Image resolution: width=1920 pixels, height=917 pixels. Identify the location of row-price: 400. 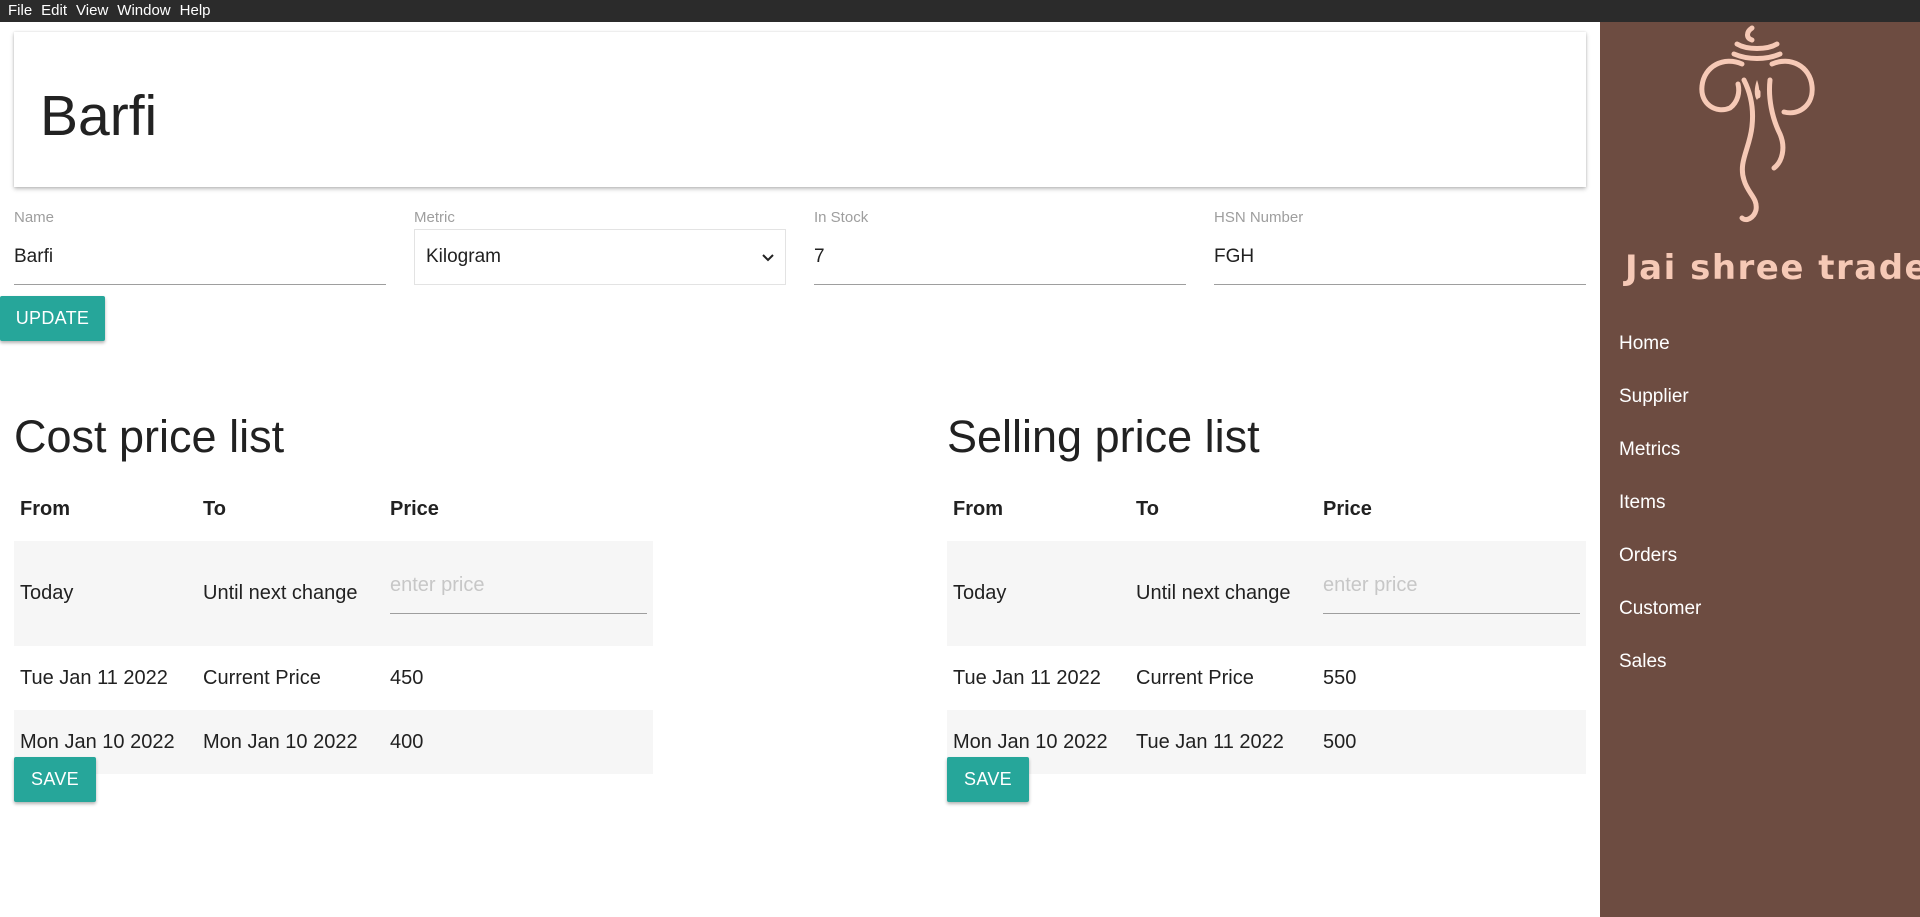
(518, 742).